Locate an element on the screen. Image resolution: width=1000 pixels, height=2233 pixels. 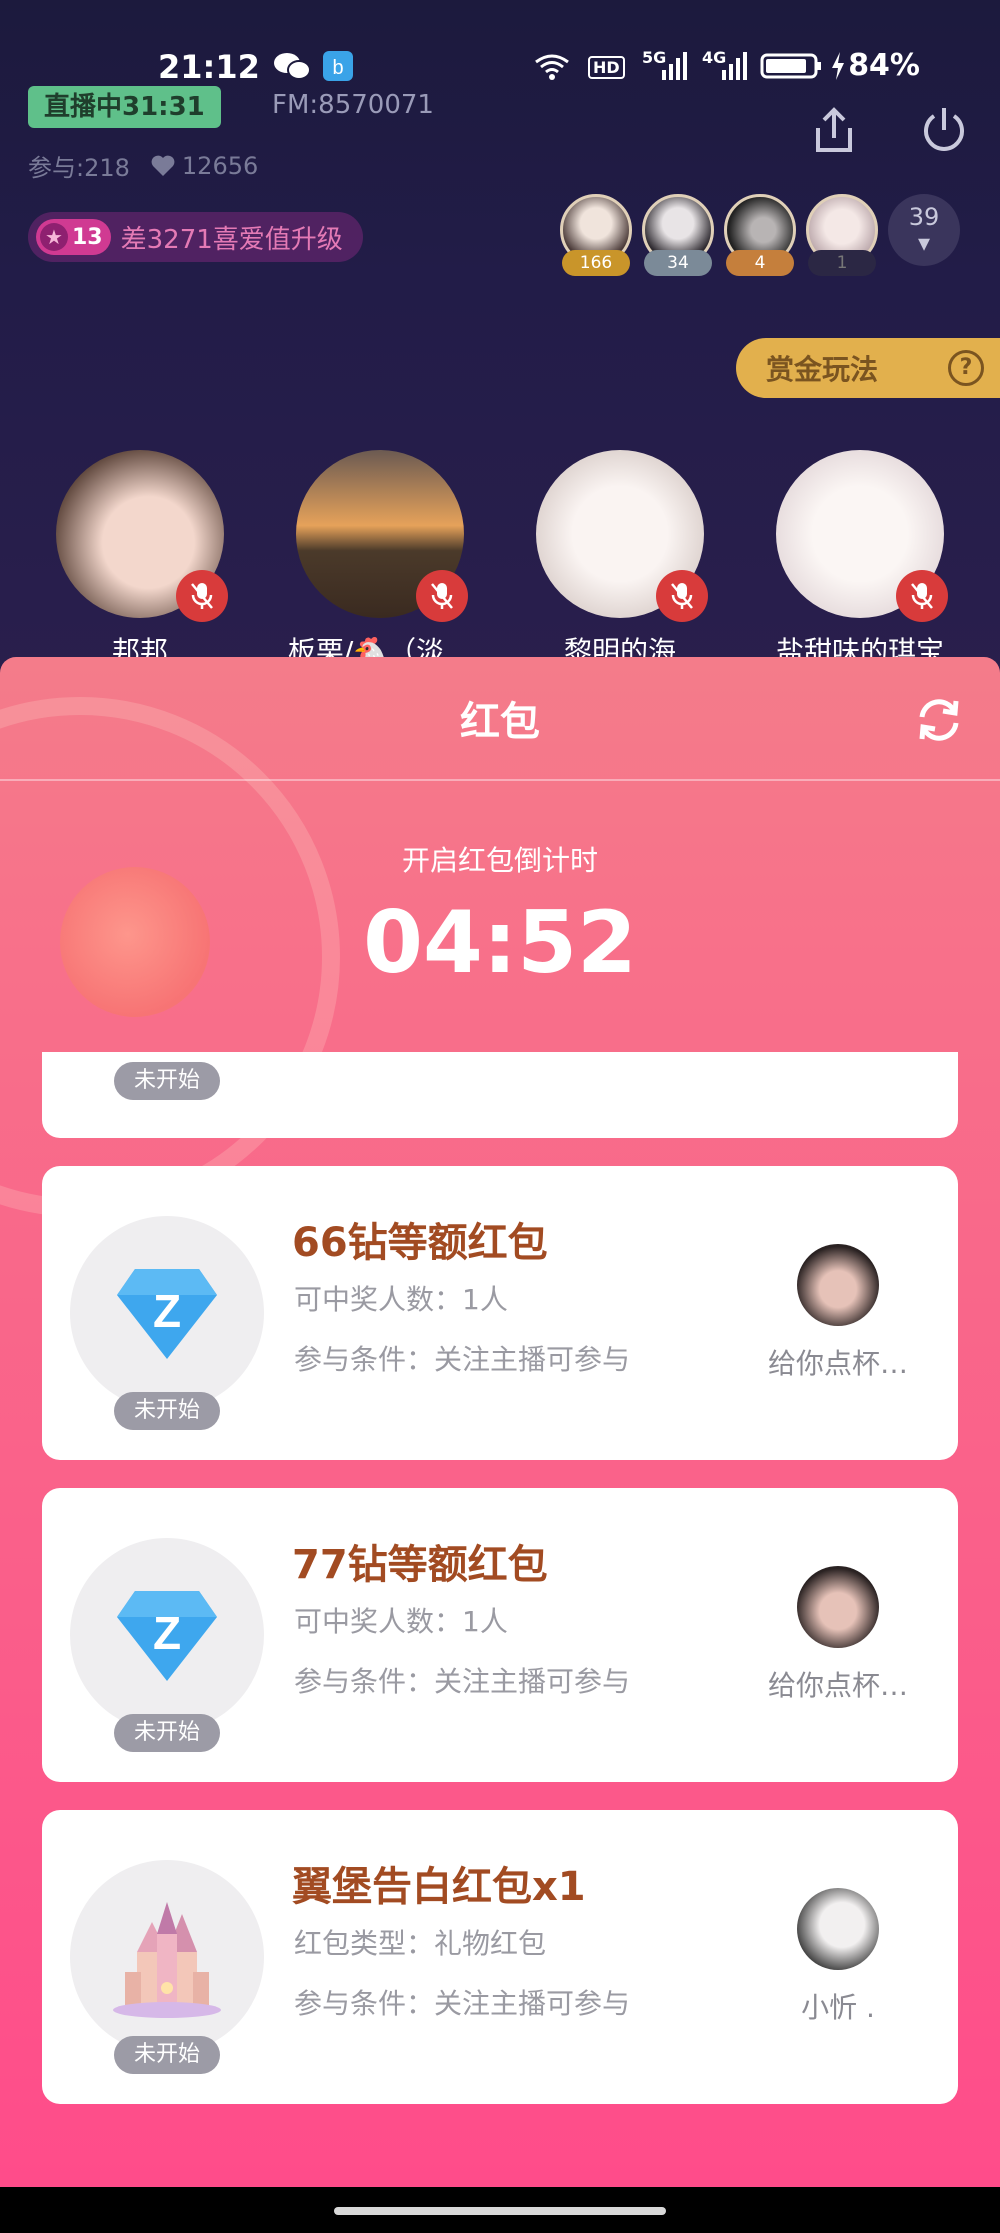
live-duration-badge: 直播中31:31 is located at coordinates (124, 107).